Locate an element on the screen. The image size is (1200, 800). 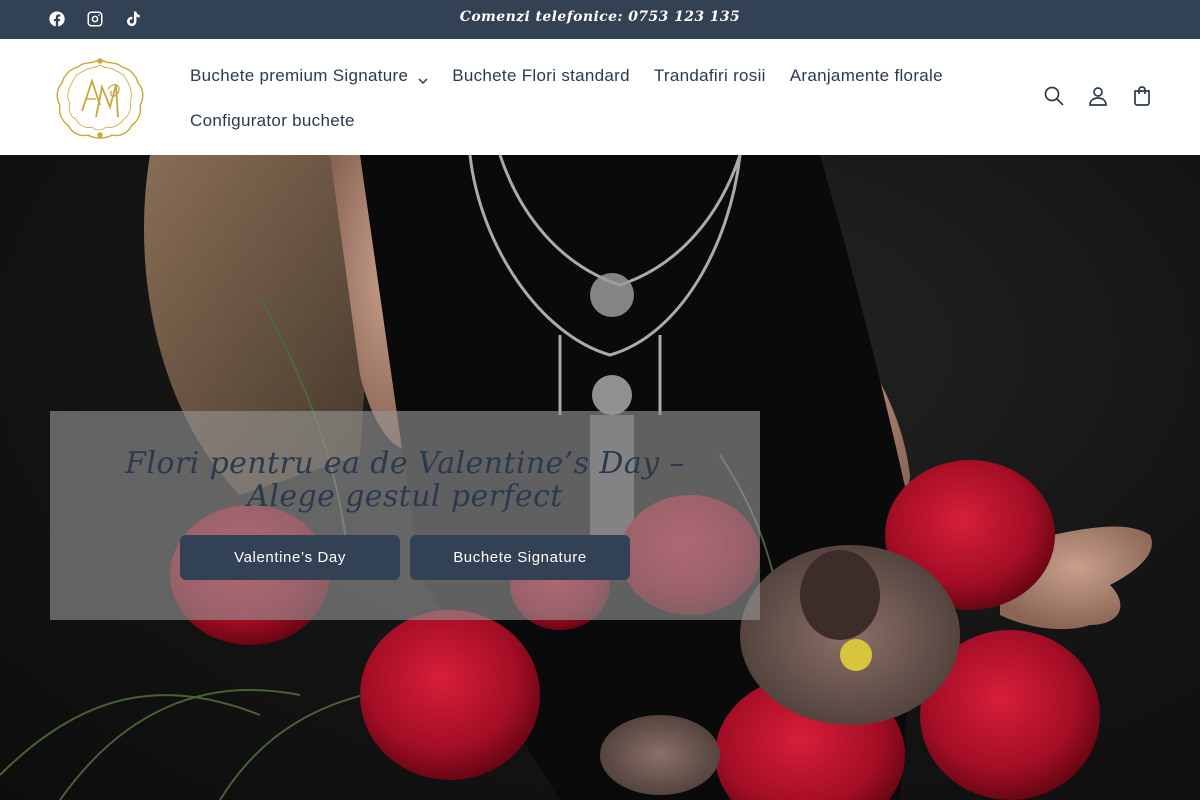
cart-icon is located at coordinates (1142, 96).